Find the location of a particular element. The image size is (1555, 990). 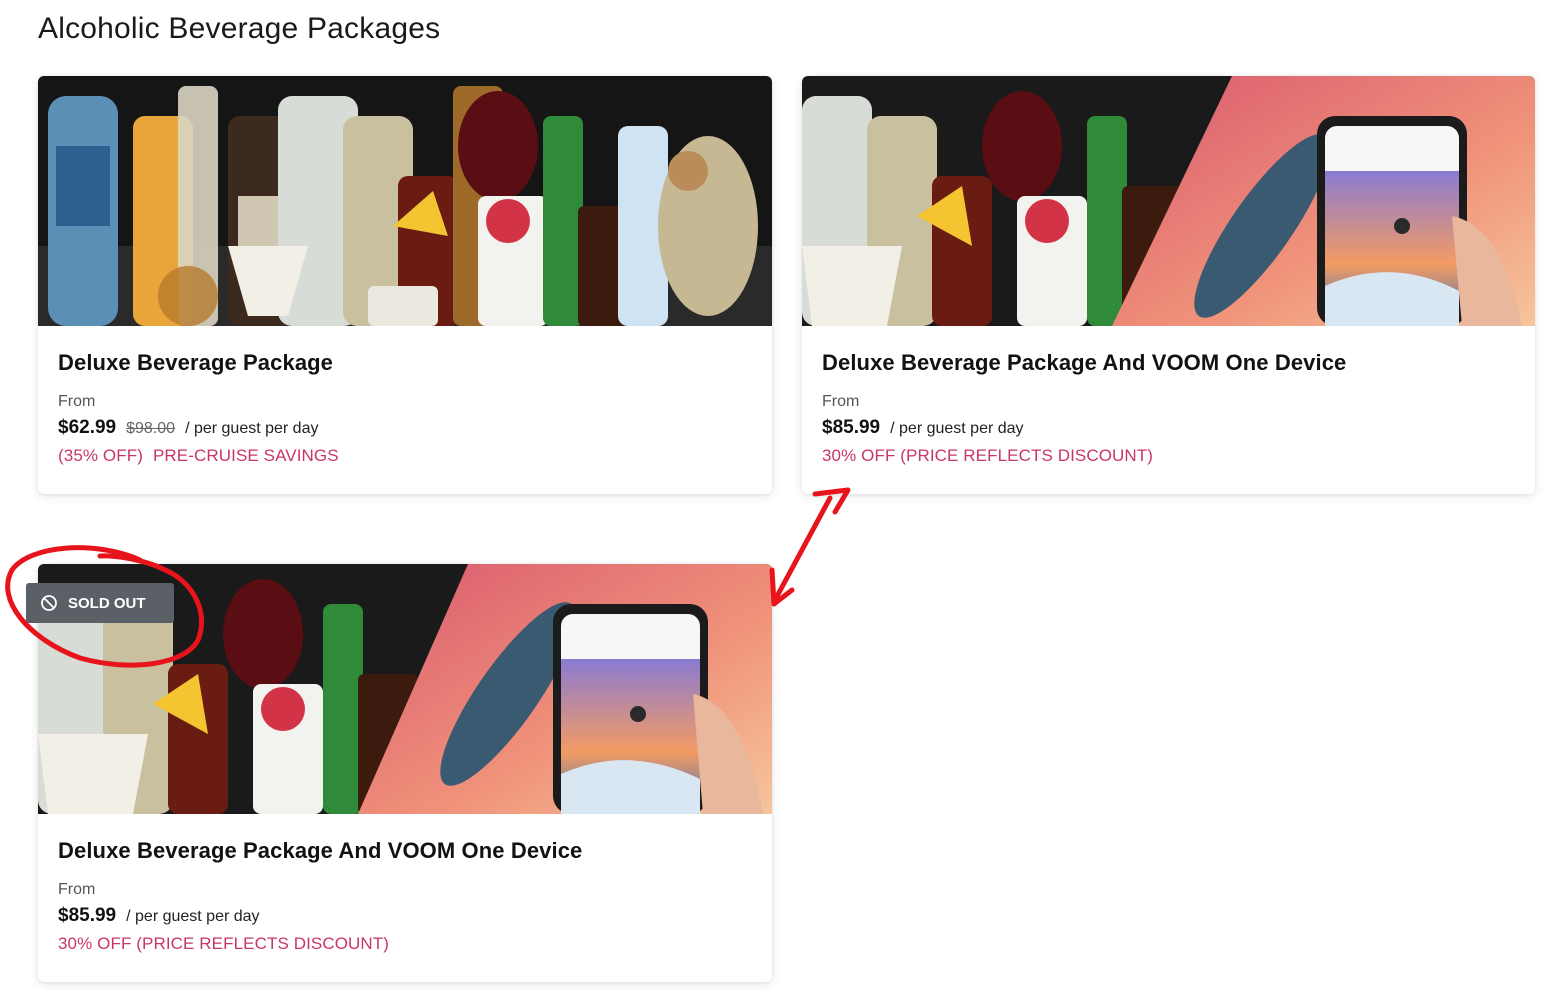

beverage-bottles-image is located at coordinates (405, 201).